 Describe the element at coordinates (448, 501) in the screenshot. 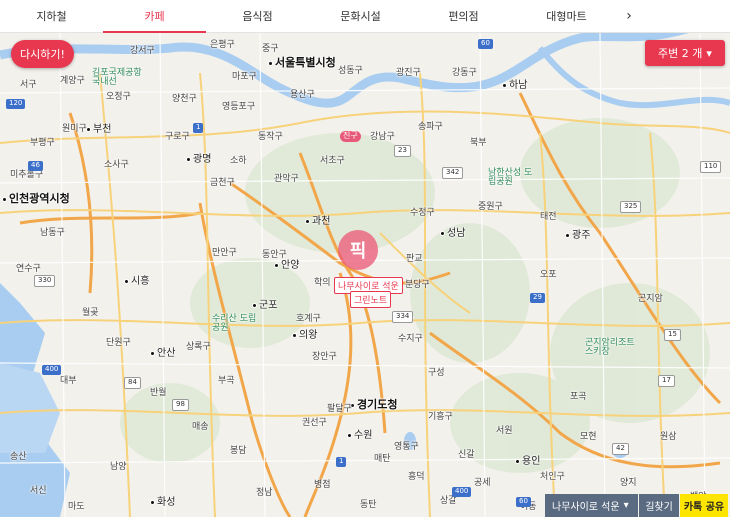

I see `map-label-district: 상갈` at that location.